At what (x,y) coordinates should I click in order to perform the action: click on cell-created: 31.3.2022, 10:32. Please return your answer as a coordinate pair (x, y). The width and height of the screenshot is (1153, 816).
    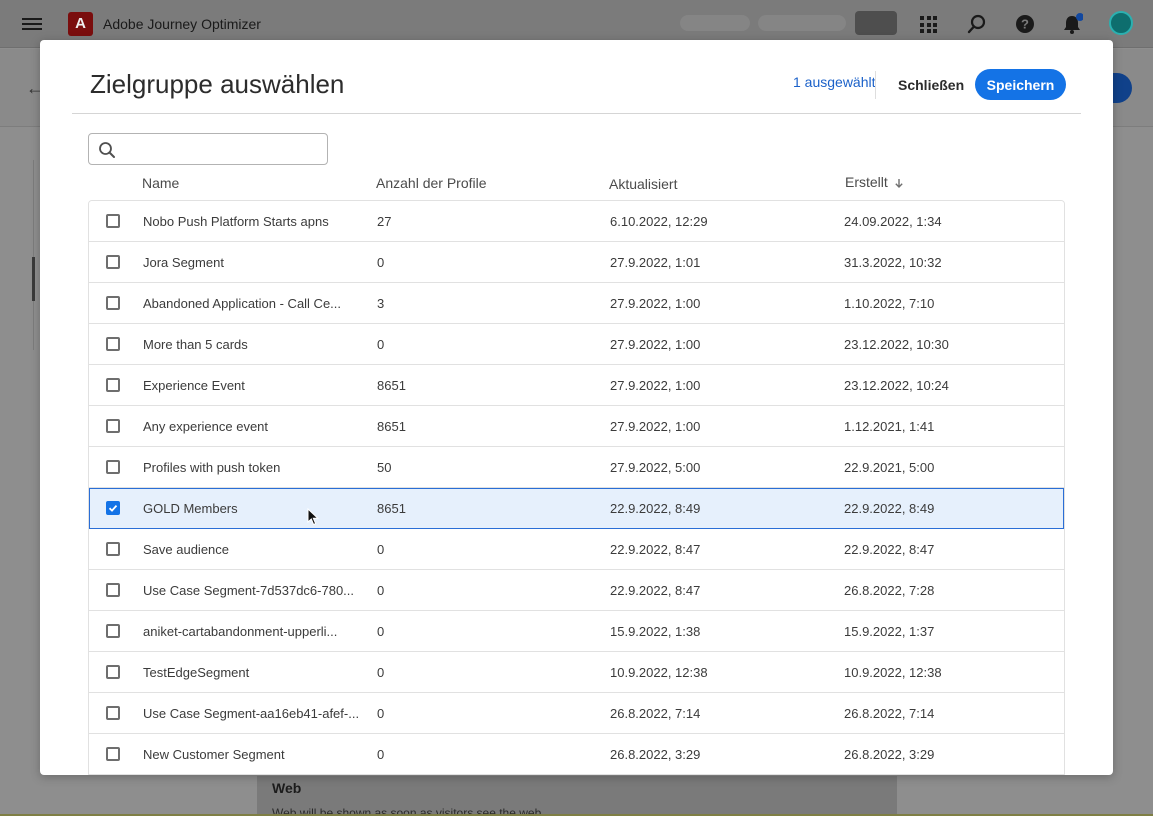
    Looking at the image, I should click on (893, 262).